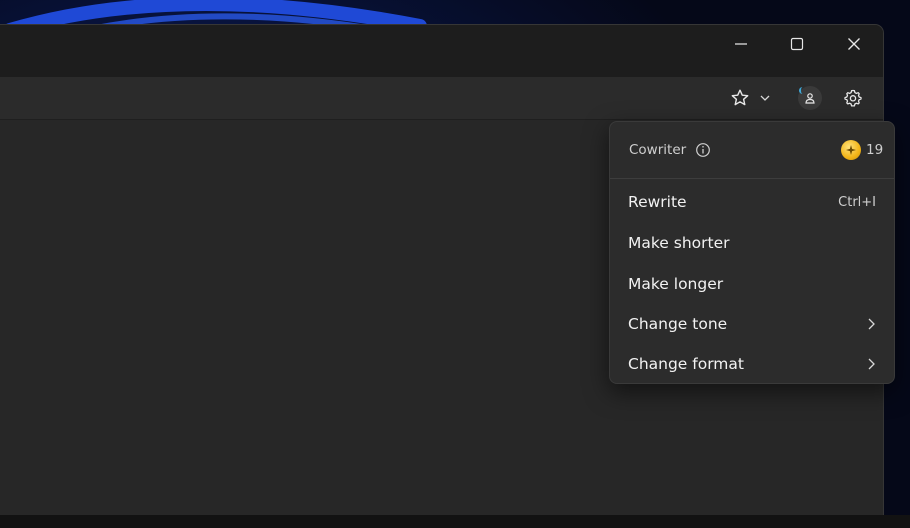 The image size is (910, 528). What do you see at coordinates (802, 90) in the screenshot?
I see `profile-status-mark` at bounding box center [802, 90].